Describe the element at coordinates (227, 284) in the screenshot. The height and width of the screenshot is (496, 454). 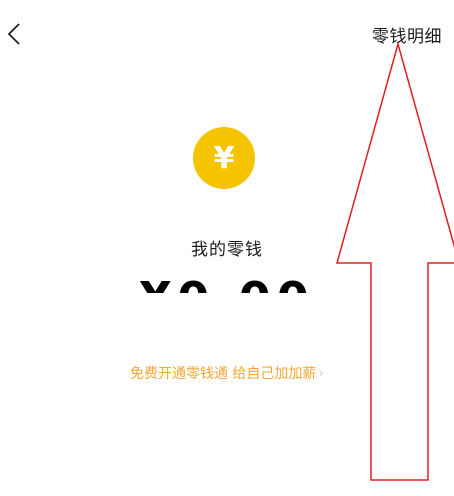
I see `balance-amount: ¥0.00` at that location.